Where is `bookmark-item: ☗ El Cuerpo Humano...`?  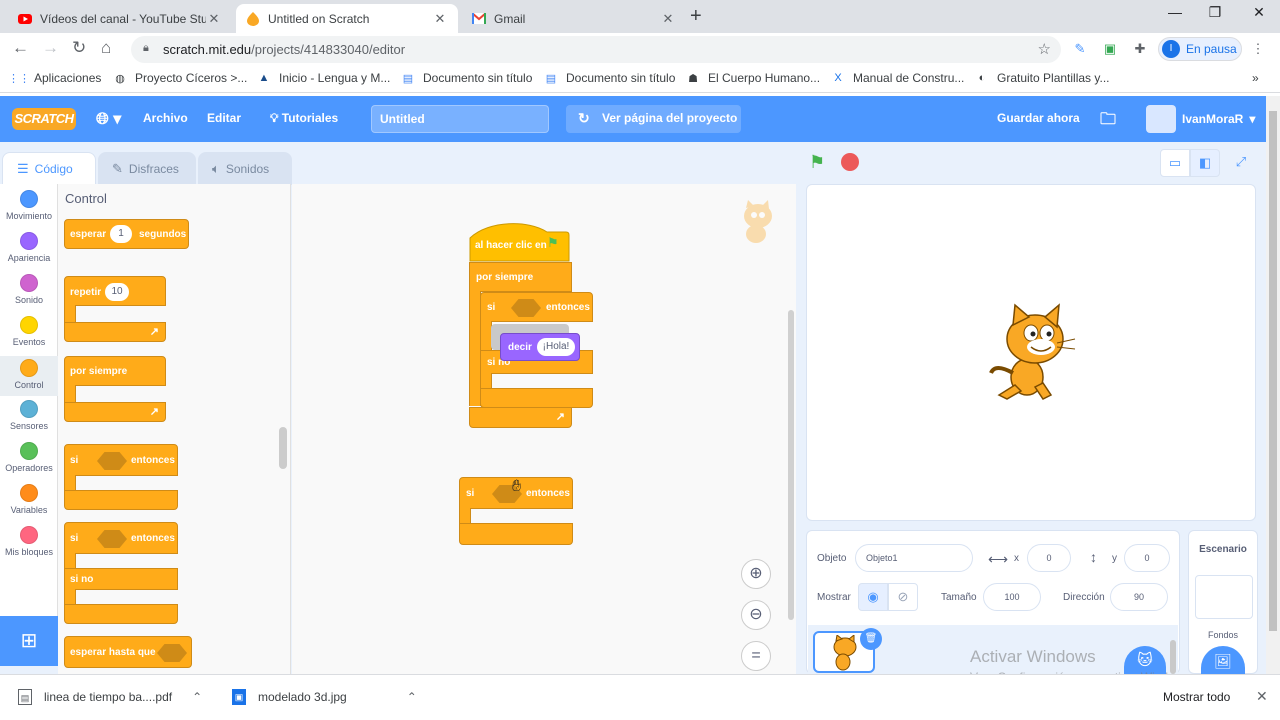 bookmark-item: ☗ El Cuerpo Humano... is located at coordinates (753, 78).